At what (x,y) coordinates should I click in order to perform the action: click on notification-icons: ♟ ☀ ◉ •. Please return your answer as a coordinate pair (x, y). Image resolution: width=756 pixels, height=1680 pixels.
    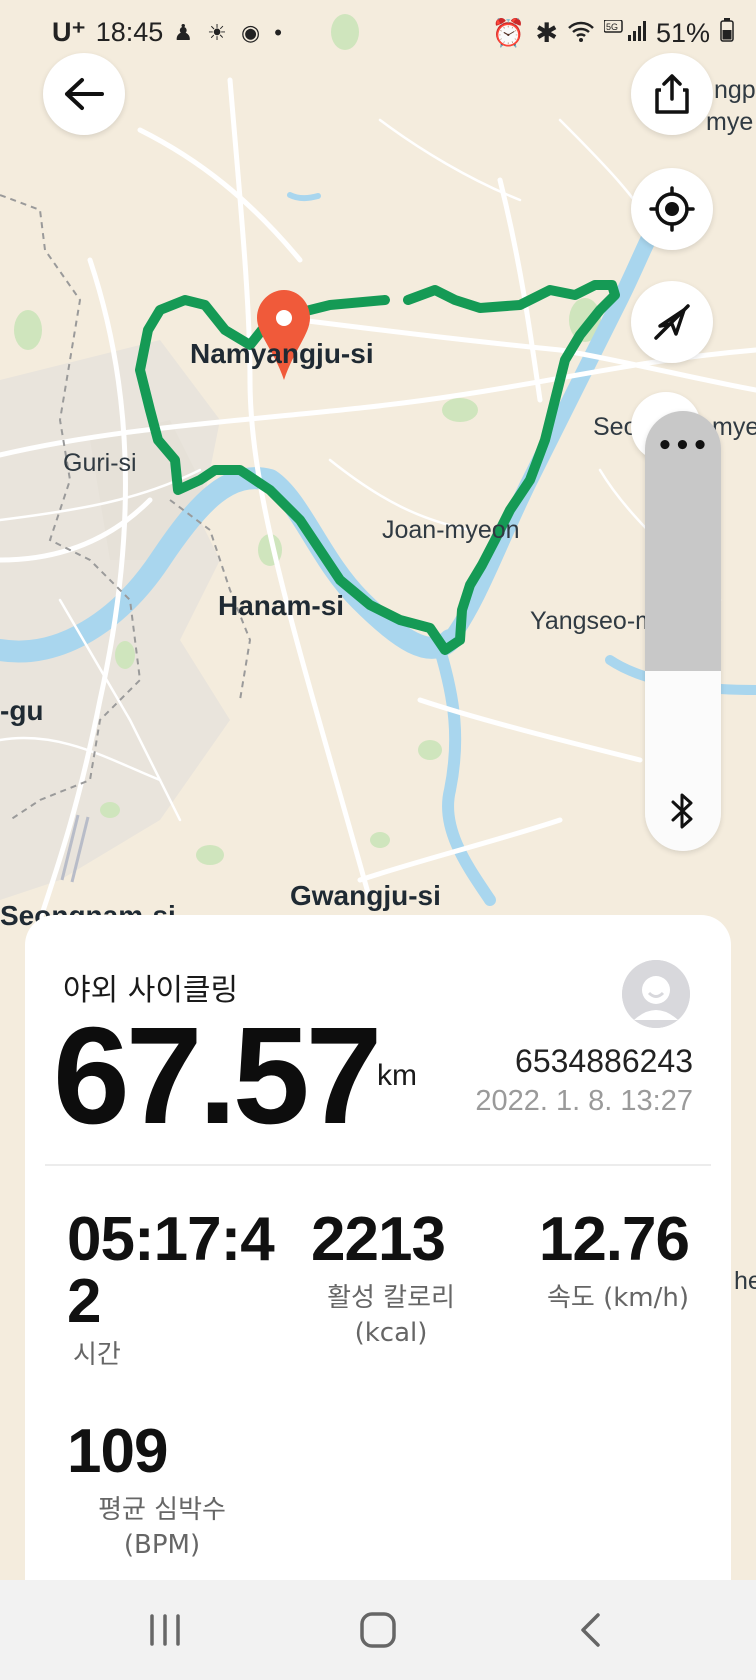
    Looking at the image, I should click on (230, 32).